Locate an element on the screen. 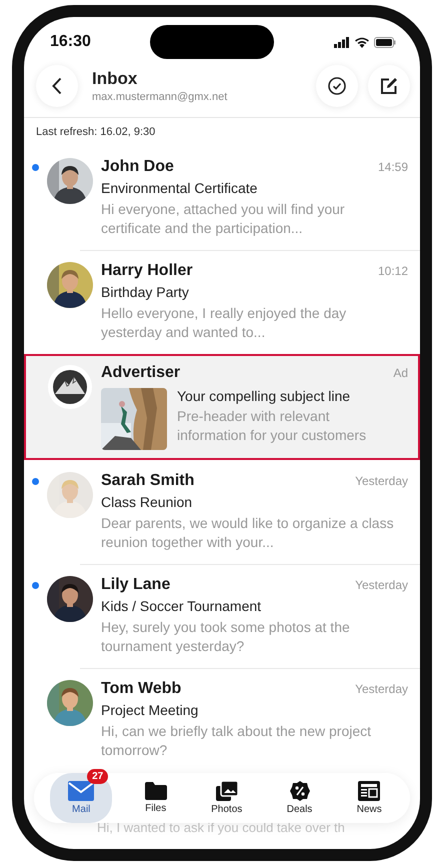  tab-item: Deals is located at coordinates (299, 798).